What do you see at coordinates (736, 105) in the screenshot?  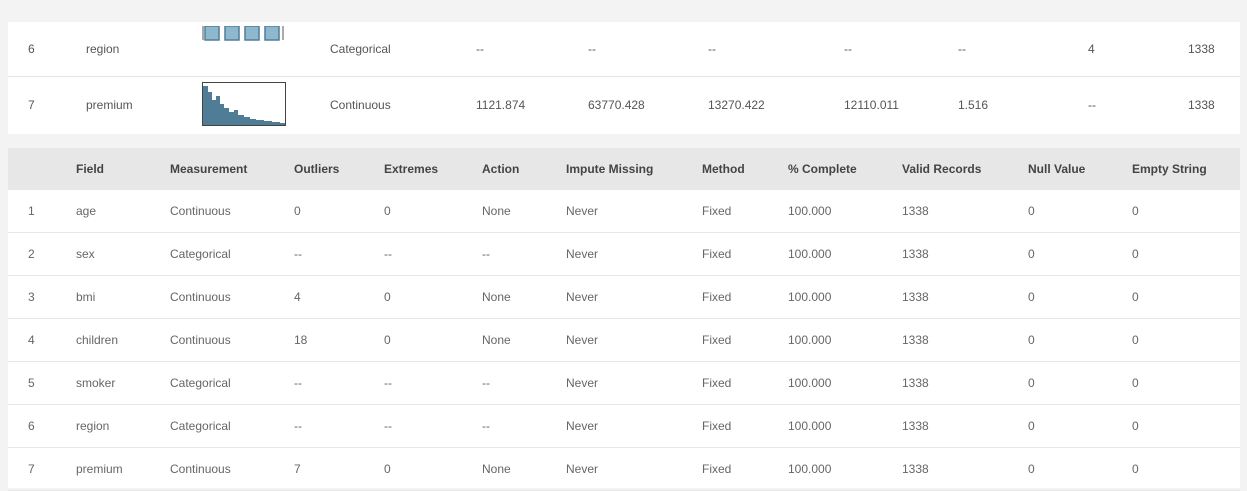 I see `mean-value: 13270.422` at bounding box center [736, 105].